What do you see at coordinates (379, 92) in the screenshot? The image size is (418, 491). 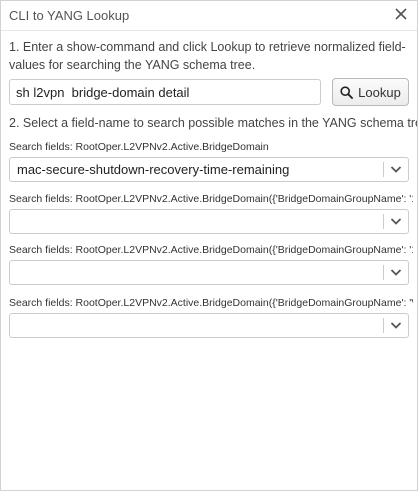 I see `lookup-button-label: Lookup` at bounding box center [379, 92].